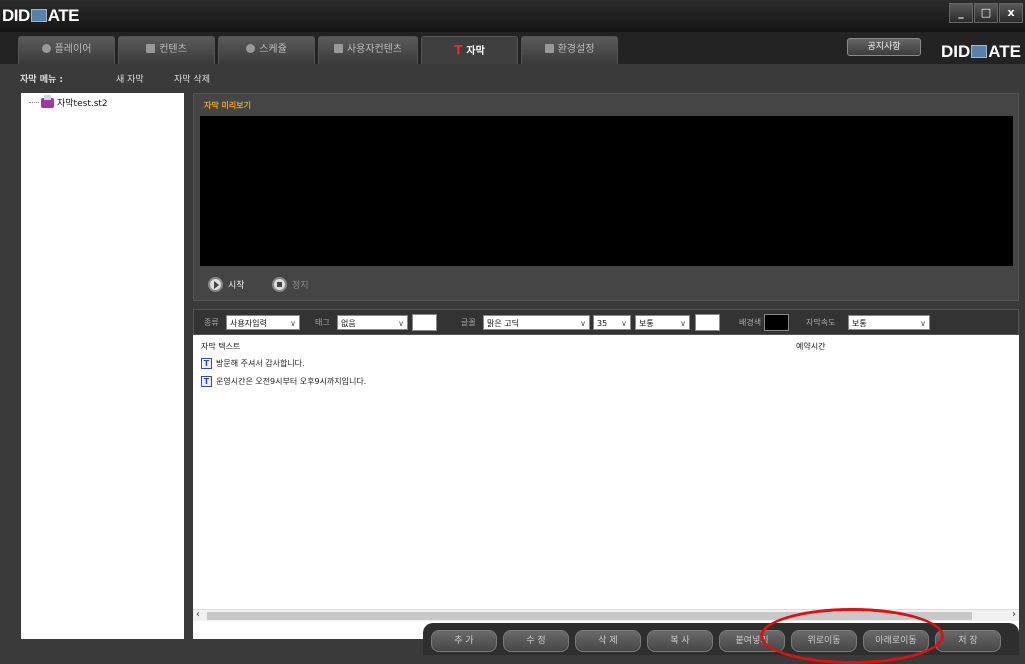 The height and width of the screenshot is (664, 1025). Describe the element at coordinates (248, 323) in the screenshot. I see `type-value: 사용자입력` at that location.